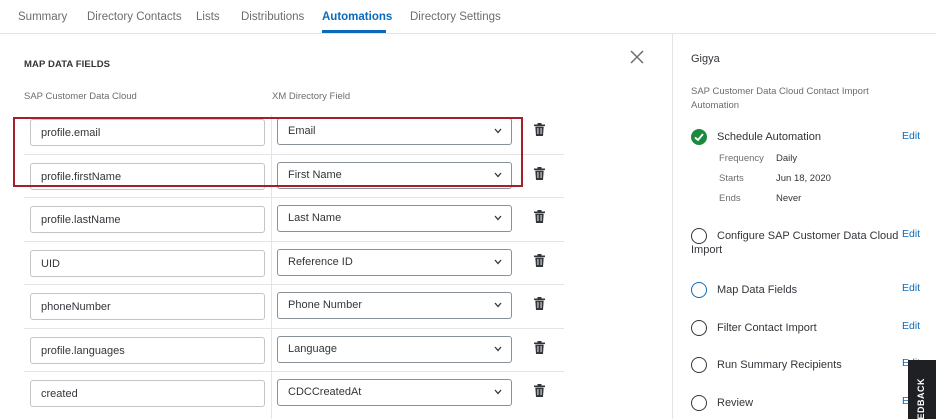 This screenshot has height=419, width=936. I want to click on close-icon, so click(637, 57).